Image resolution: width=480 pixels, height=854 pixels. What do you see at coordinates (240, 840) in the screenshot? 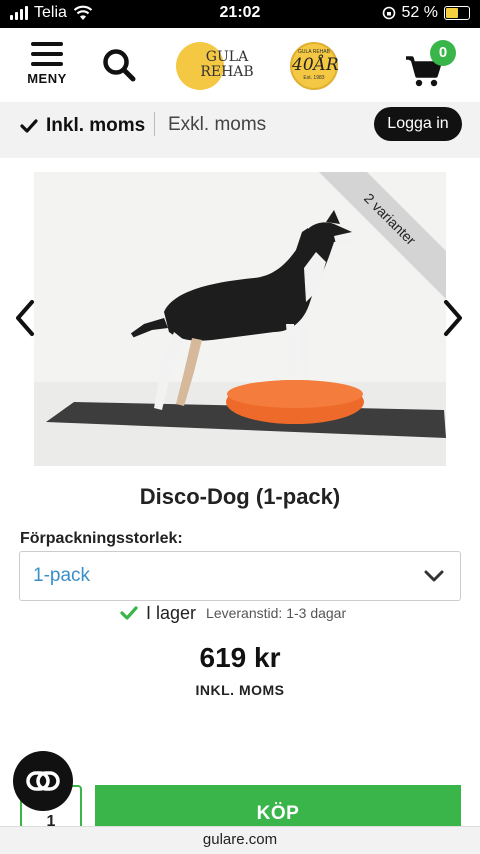
I see `browser-url-bar: gulare.com` at bounding box center [240, 840].